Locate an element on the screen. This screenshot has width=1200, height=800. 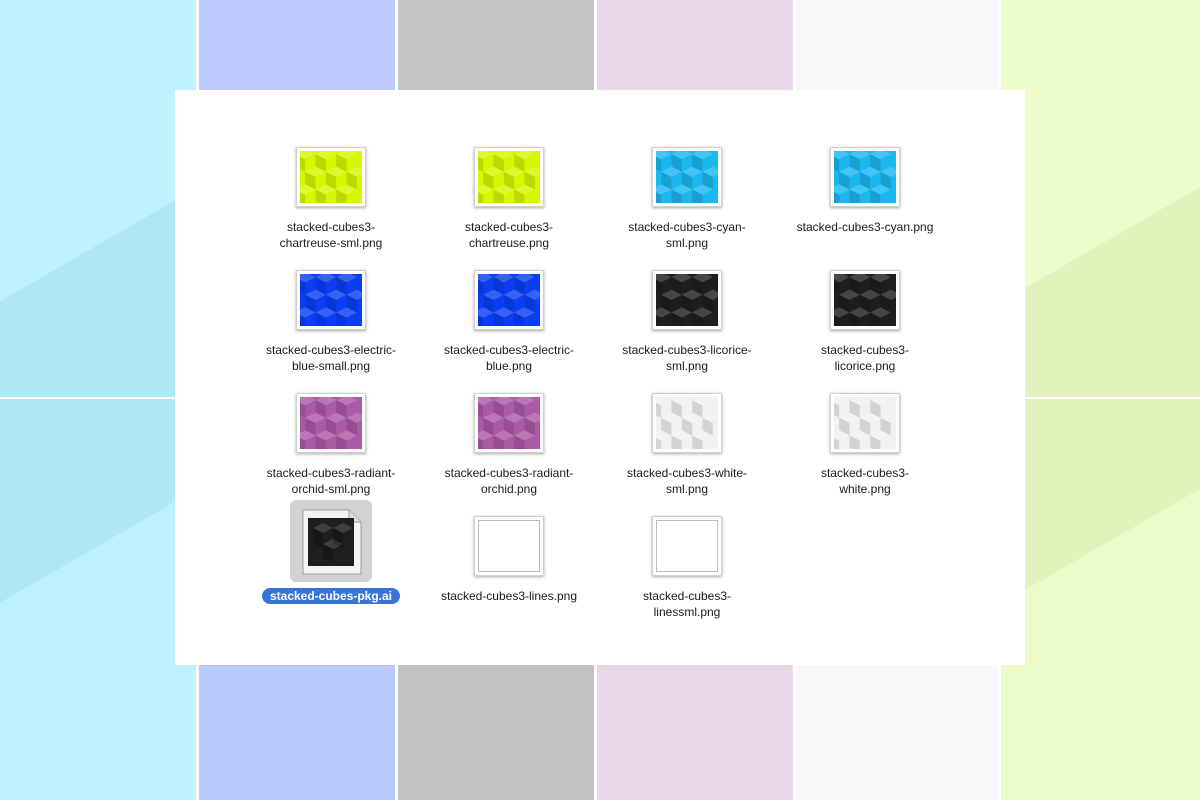
file-name-text: stacked-cubes3- white.png is located at coordinates (865, 481).